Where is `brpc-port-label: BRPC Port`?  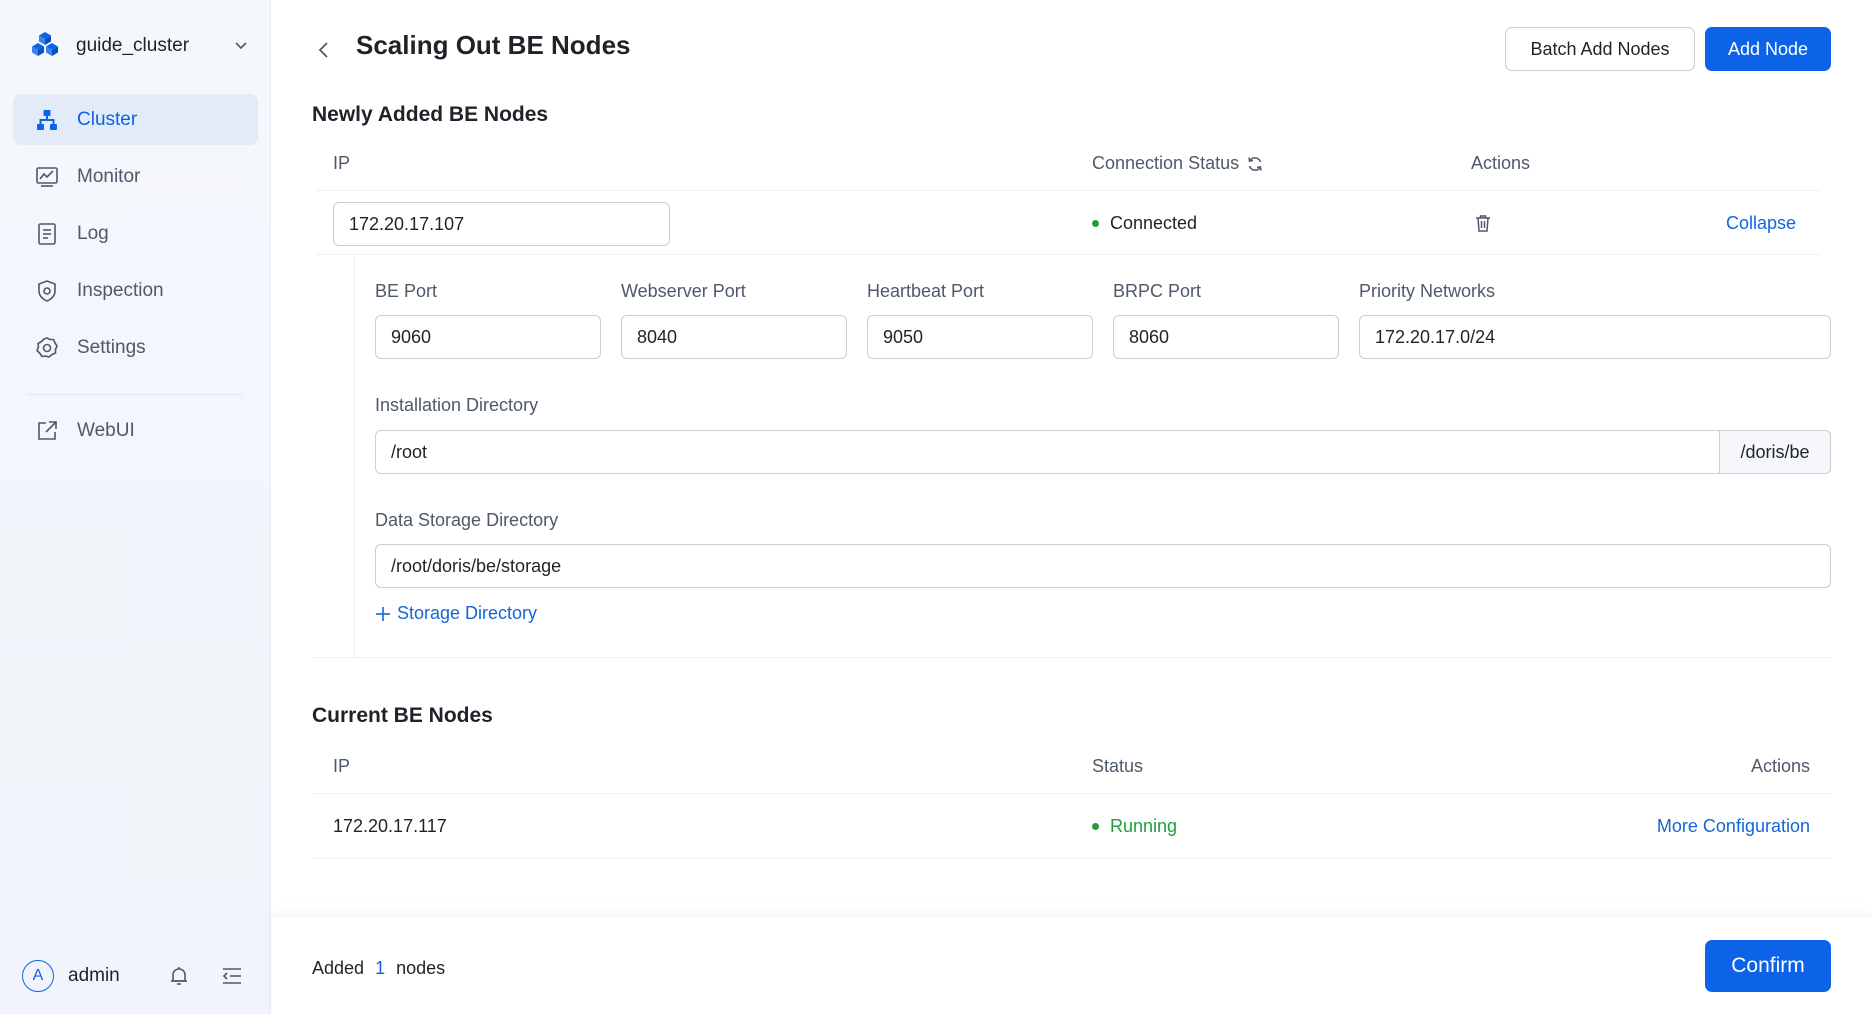
brpc-port-label: BRPC Port is located at coordinates (1157, 291).